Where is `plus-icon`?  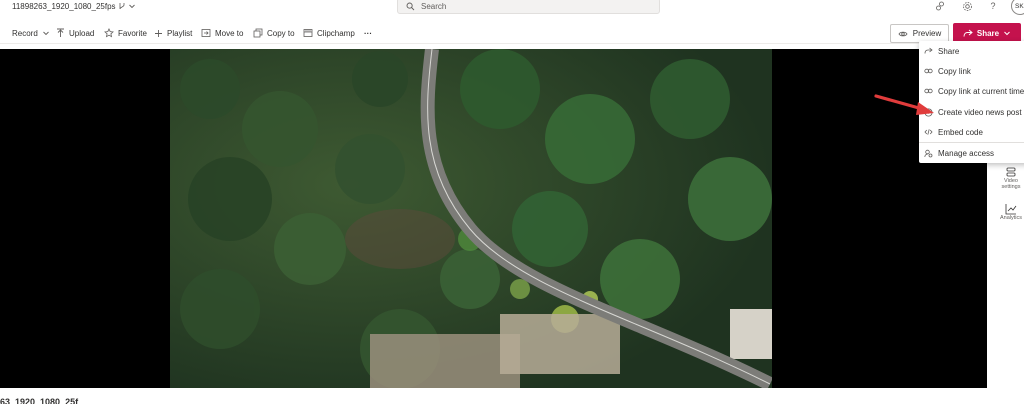 plus-icon is located at coordinates (158, 33).